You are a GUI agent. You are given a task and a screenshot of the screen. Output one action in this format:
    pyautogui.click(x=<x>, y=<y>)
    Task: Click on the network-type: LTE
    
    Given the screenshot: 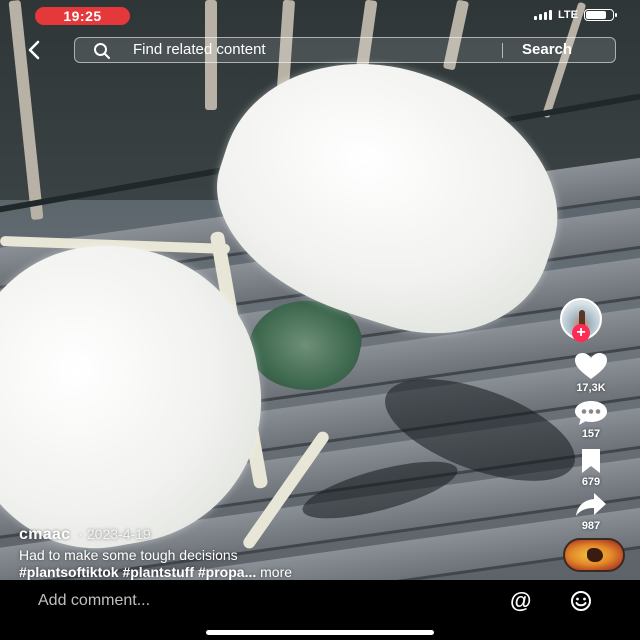 What is the action you would take?
    pyautogui.click(x=568, y=15)
    